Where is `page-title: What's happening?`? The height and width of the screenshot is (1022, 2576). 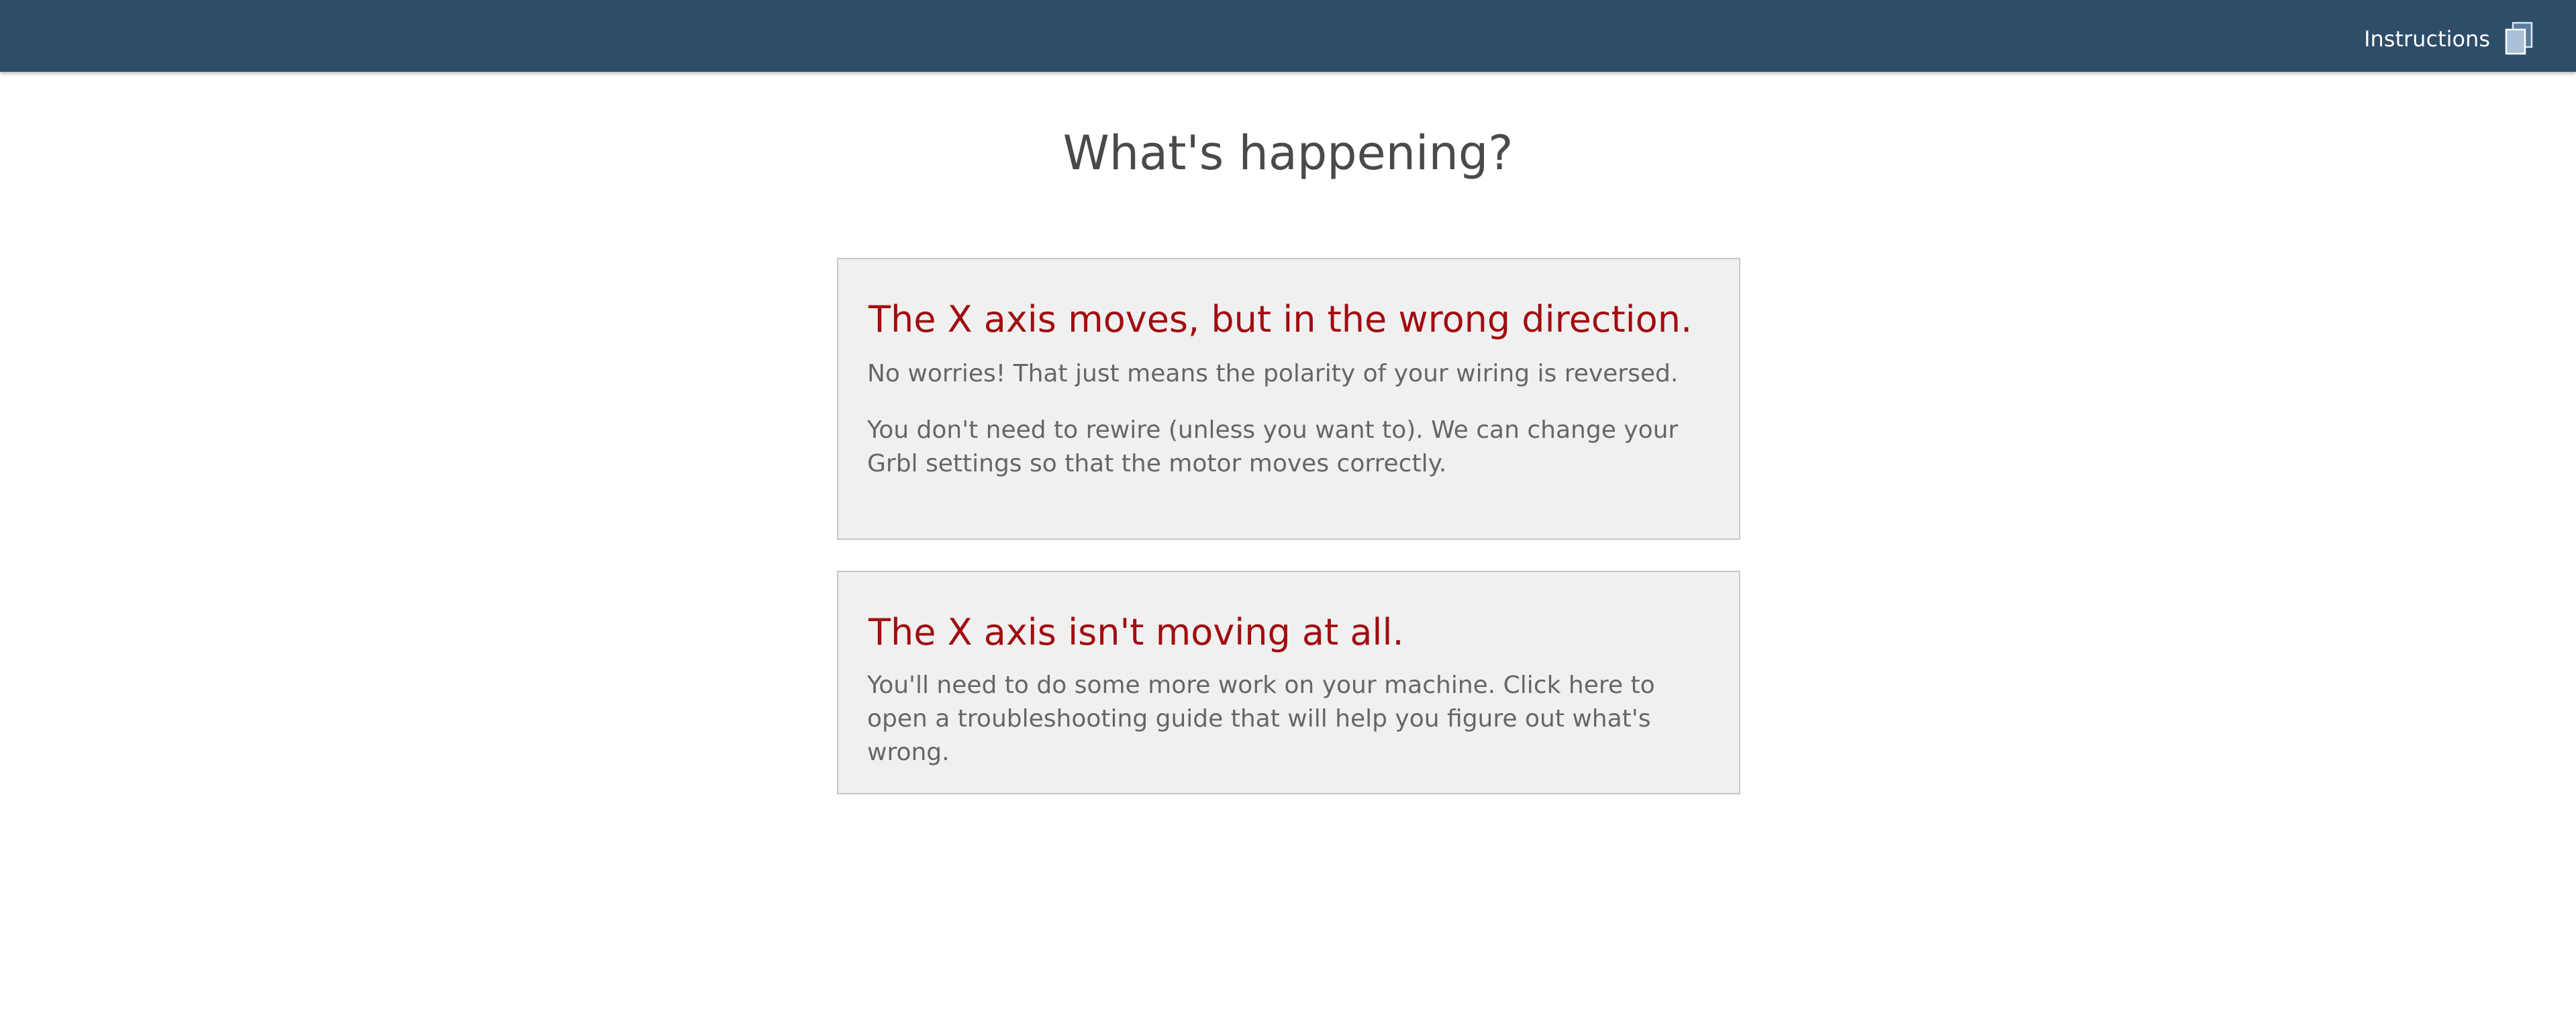 page-title: What's happening? is located at coordinates (1288, 153).